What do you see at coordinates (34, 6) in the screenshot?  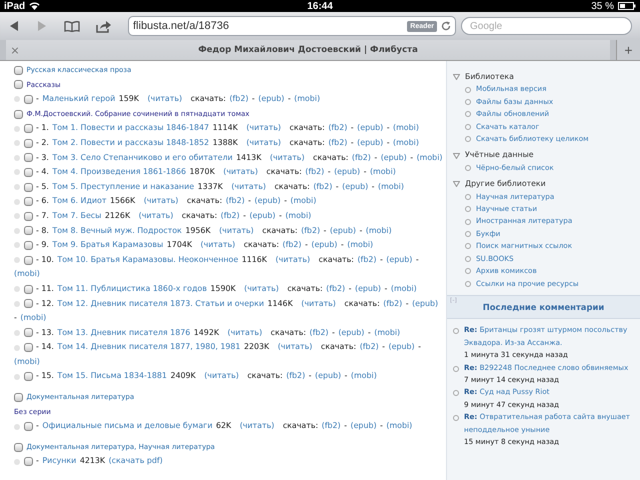 I see `wifi-icon` at bounding box center [34, 6].